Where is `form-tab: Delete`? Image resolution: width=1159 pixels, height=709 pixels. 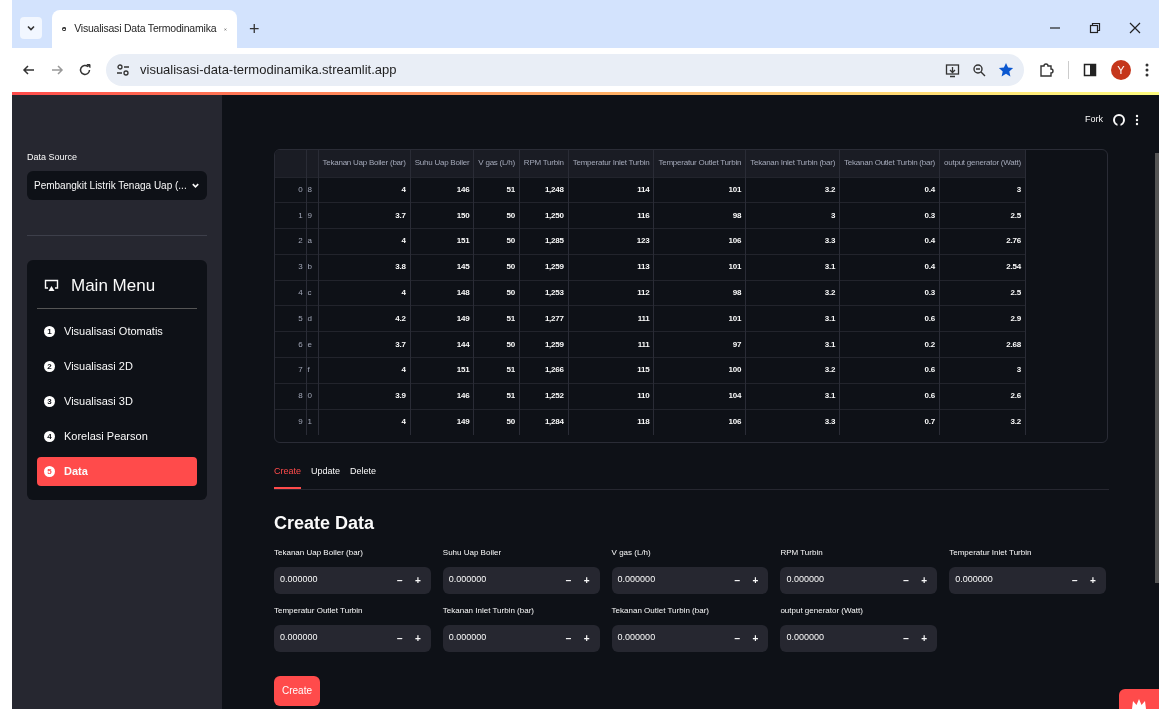
form-tab: Delete is located at coordinates (363, 477).